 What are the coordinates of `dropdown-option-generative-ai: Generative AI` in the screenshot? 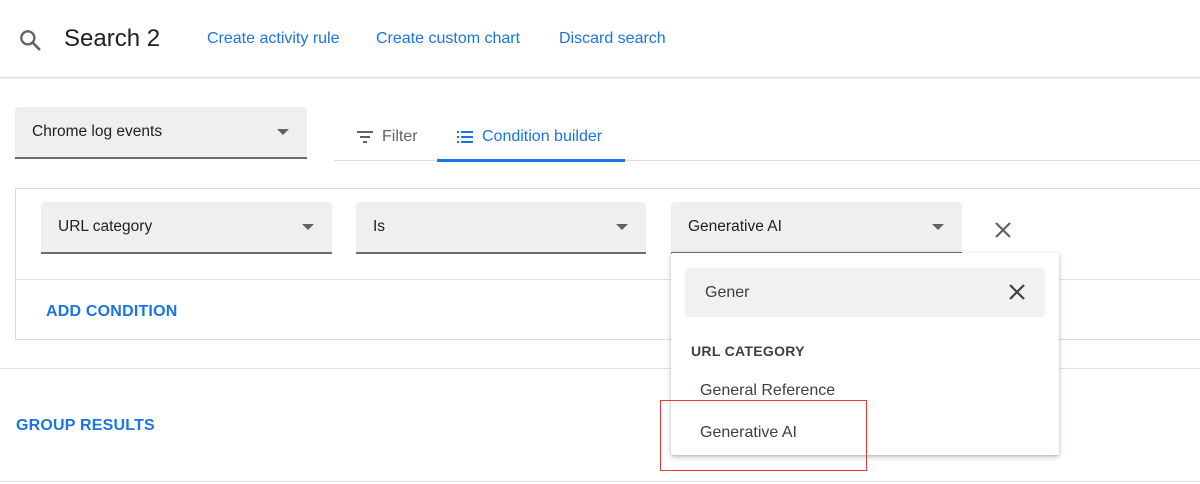 It's located at (748, 433).